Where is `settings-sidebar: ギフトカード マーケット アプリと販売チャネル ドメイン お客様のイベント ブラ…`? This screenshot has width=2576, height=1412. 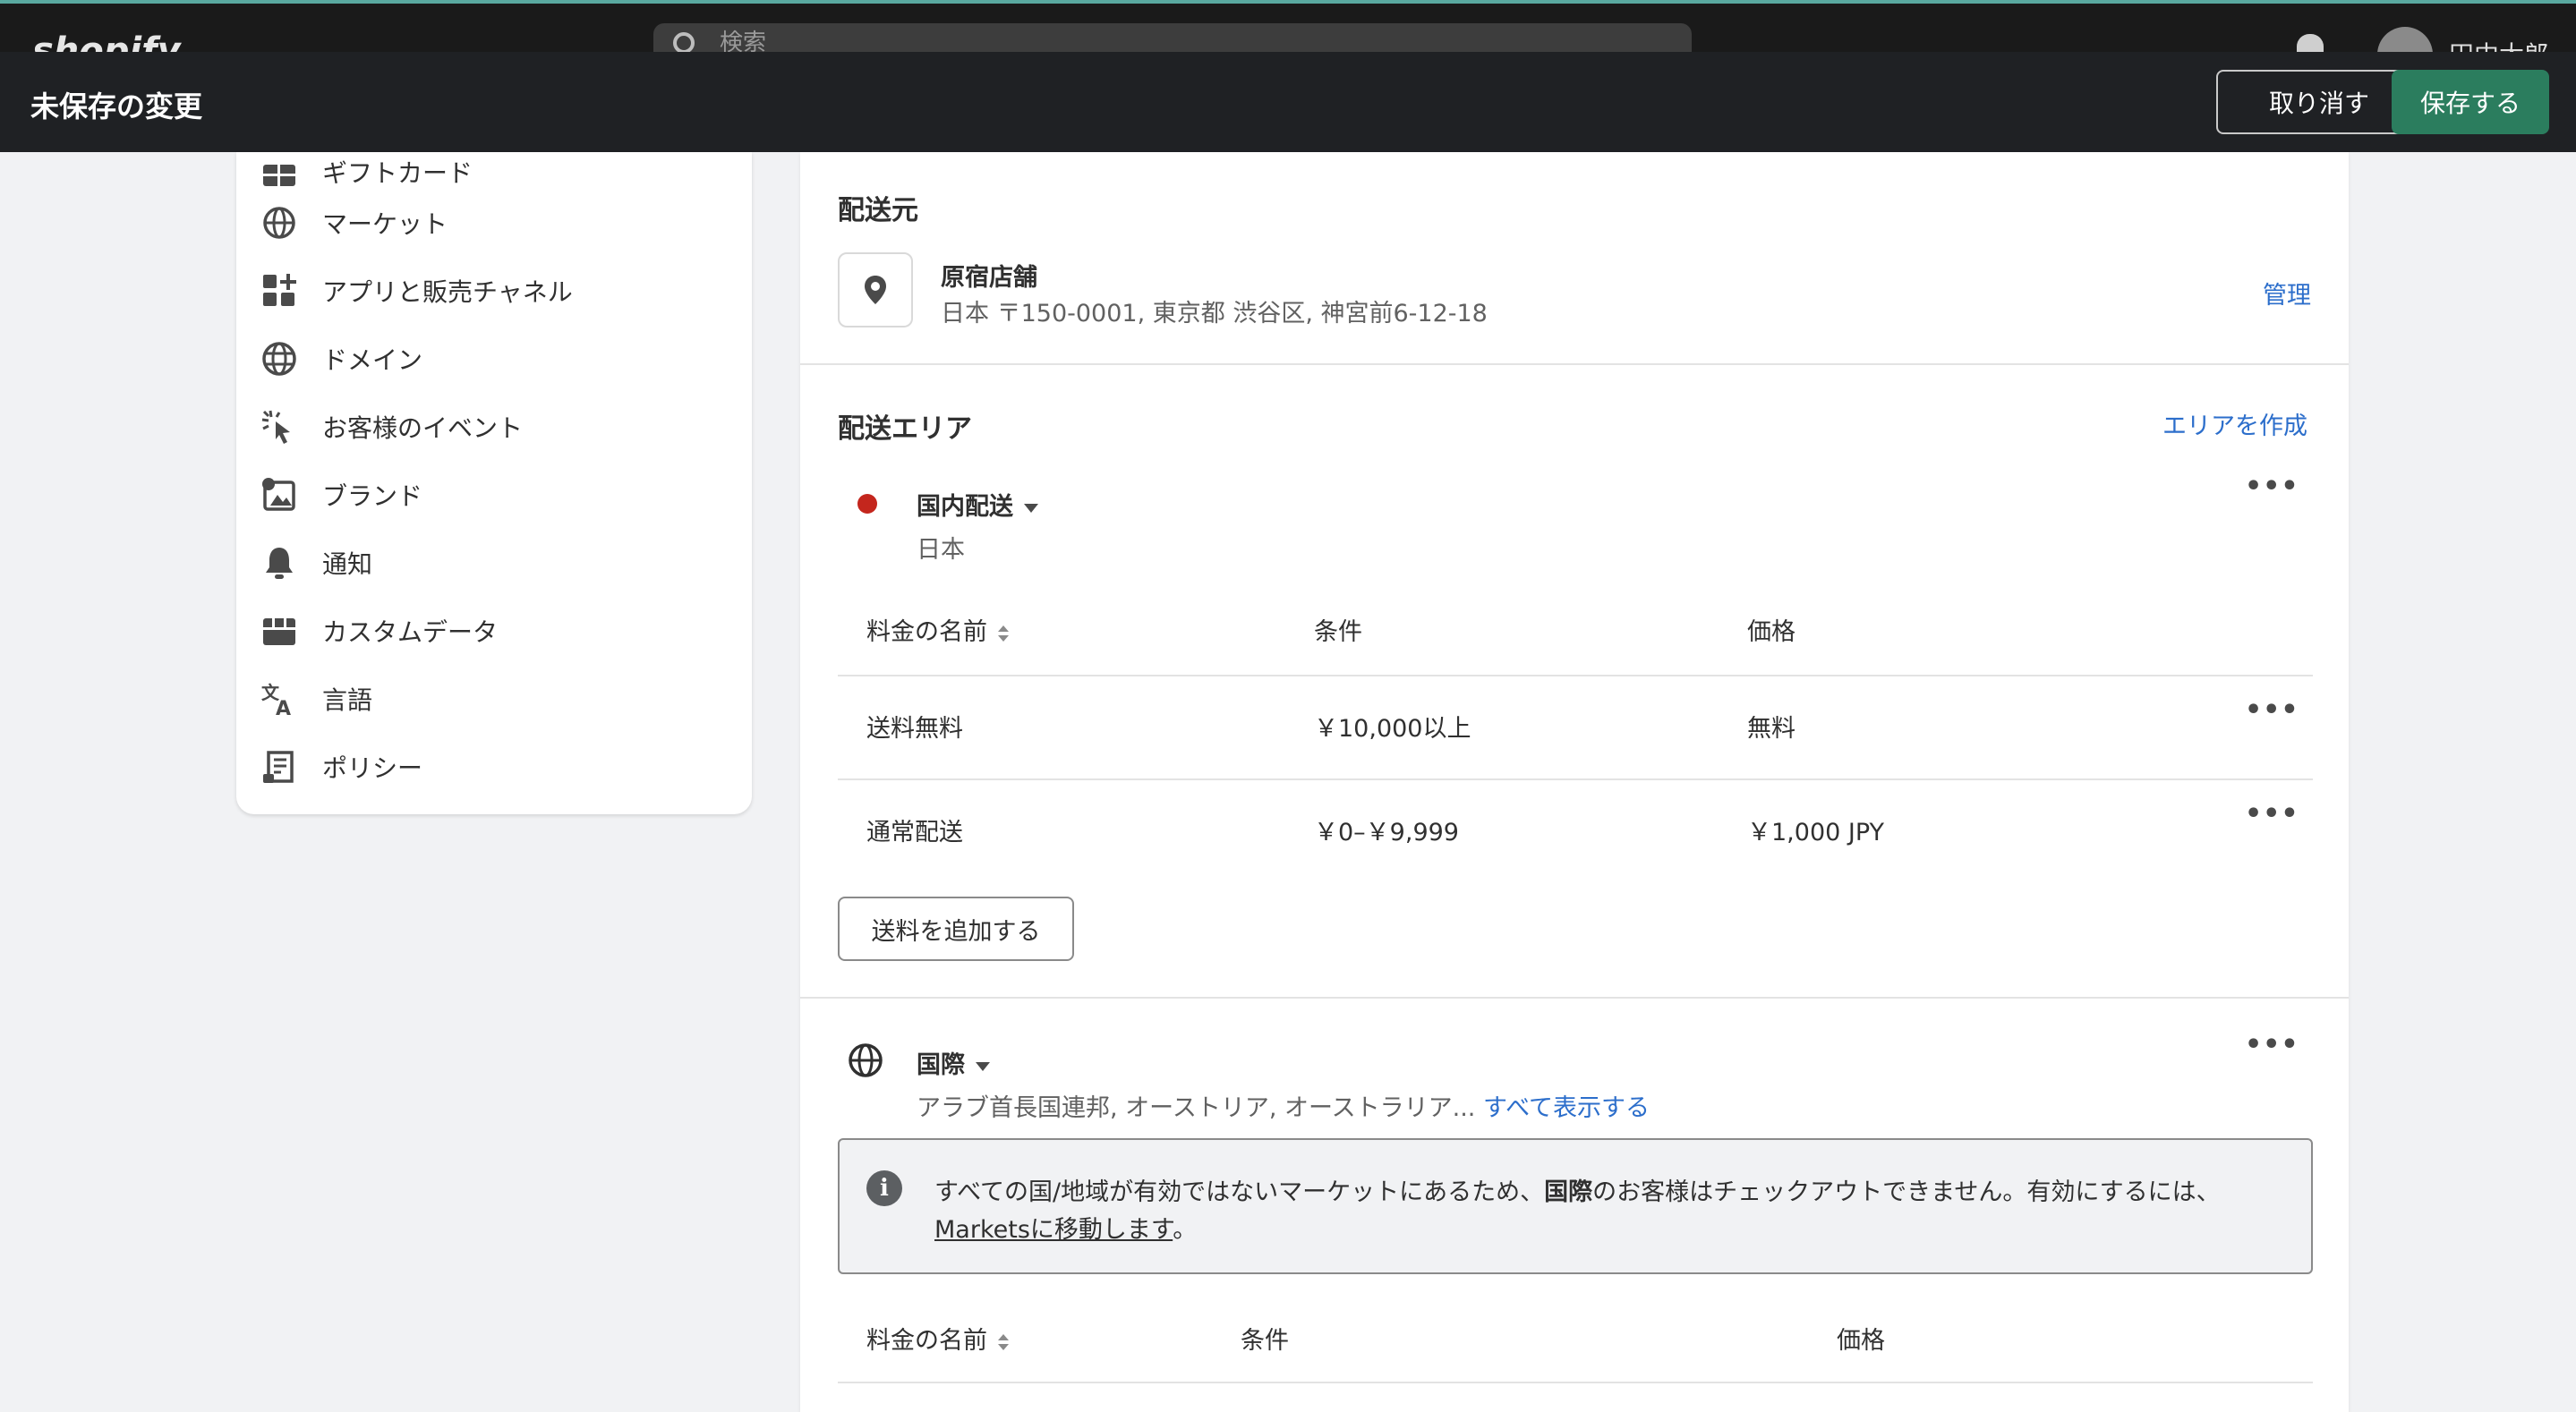
settings-sidebar: ギフトカード マーケット アプリと販売チャネル ドメイン お客様のイベント ブラ… is located at coordinates (494, 483).